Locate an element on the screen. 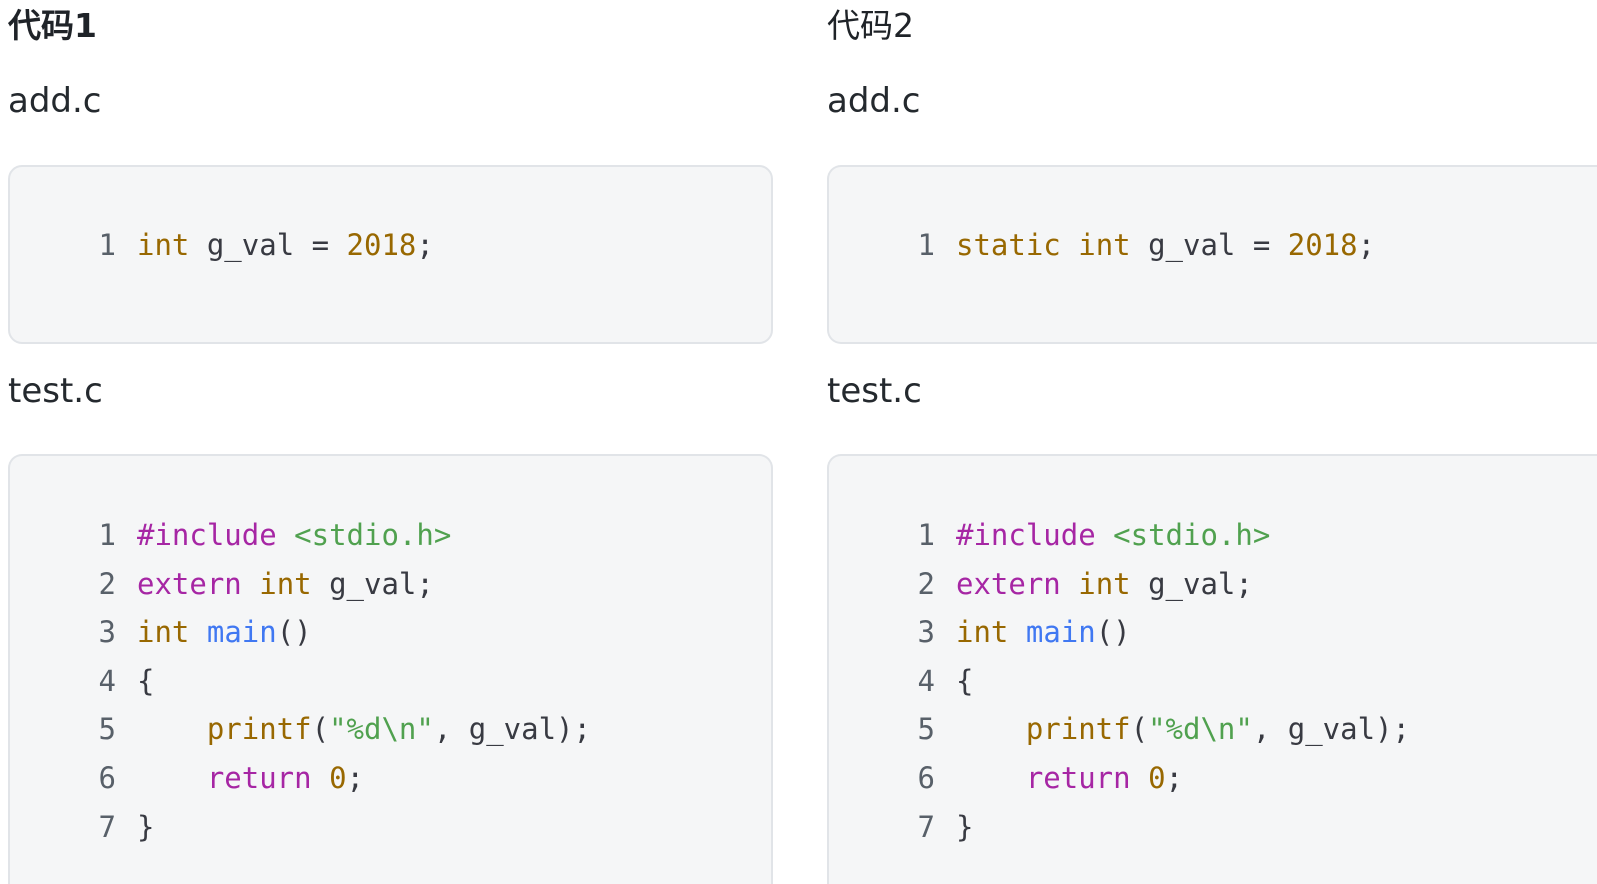 The height and width of the screenshot is (884, 1597). section-heading-code1: 代码1 is located at coordinates (52, 25).